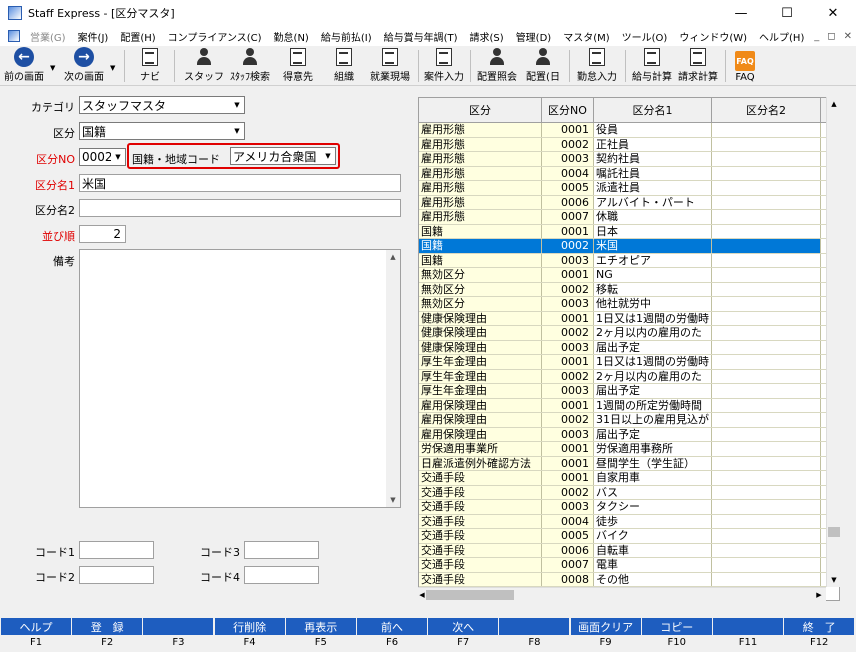 The image size is (856, 652). What do you see at coordinates (497, 66) in the screenshot?
I see `assignment-inquiry-button: 配置照会` at bounding box center [497, 66].